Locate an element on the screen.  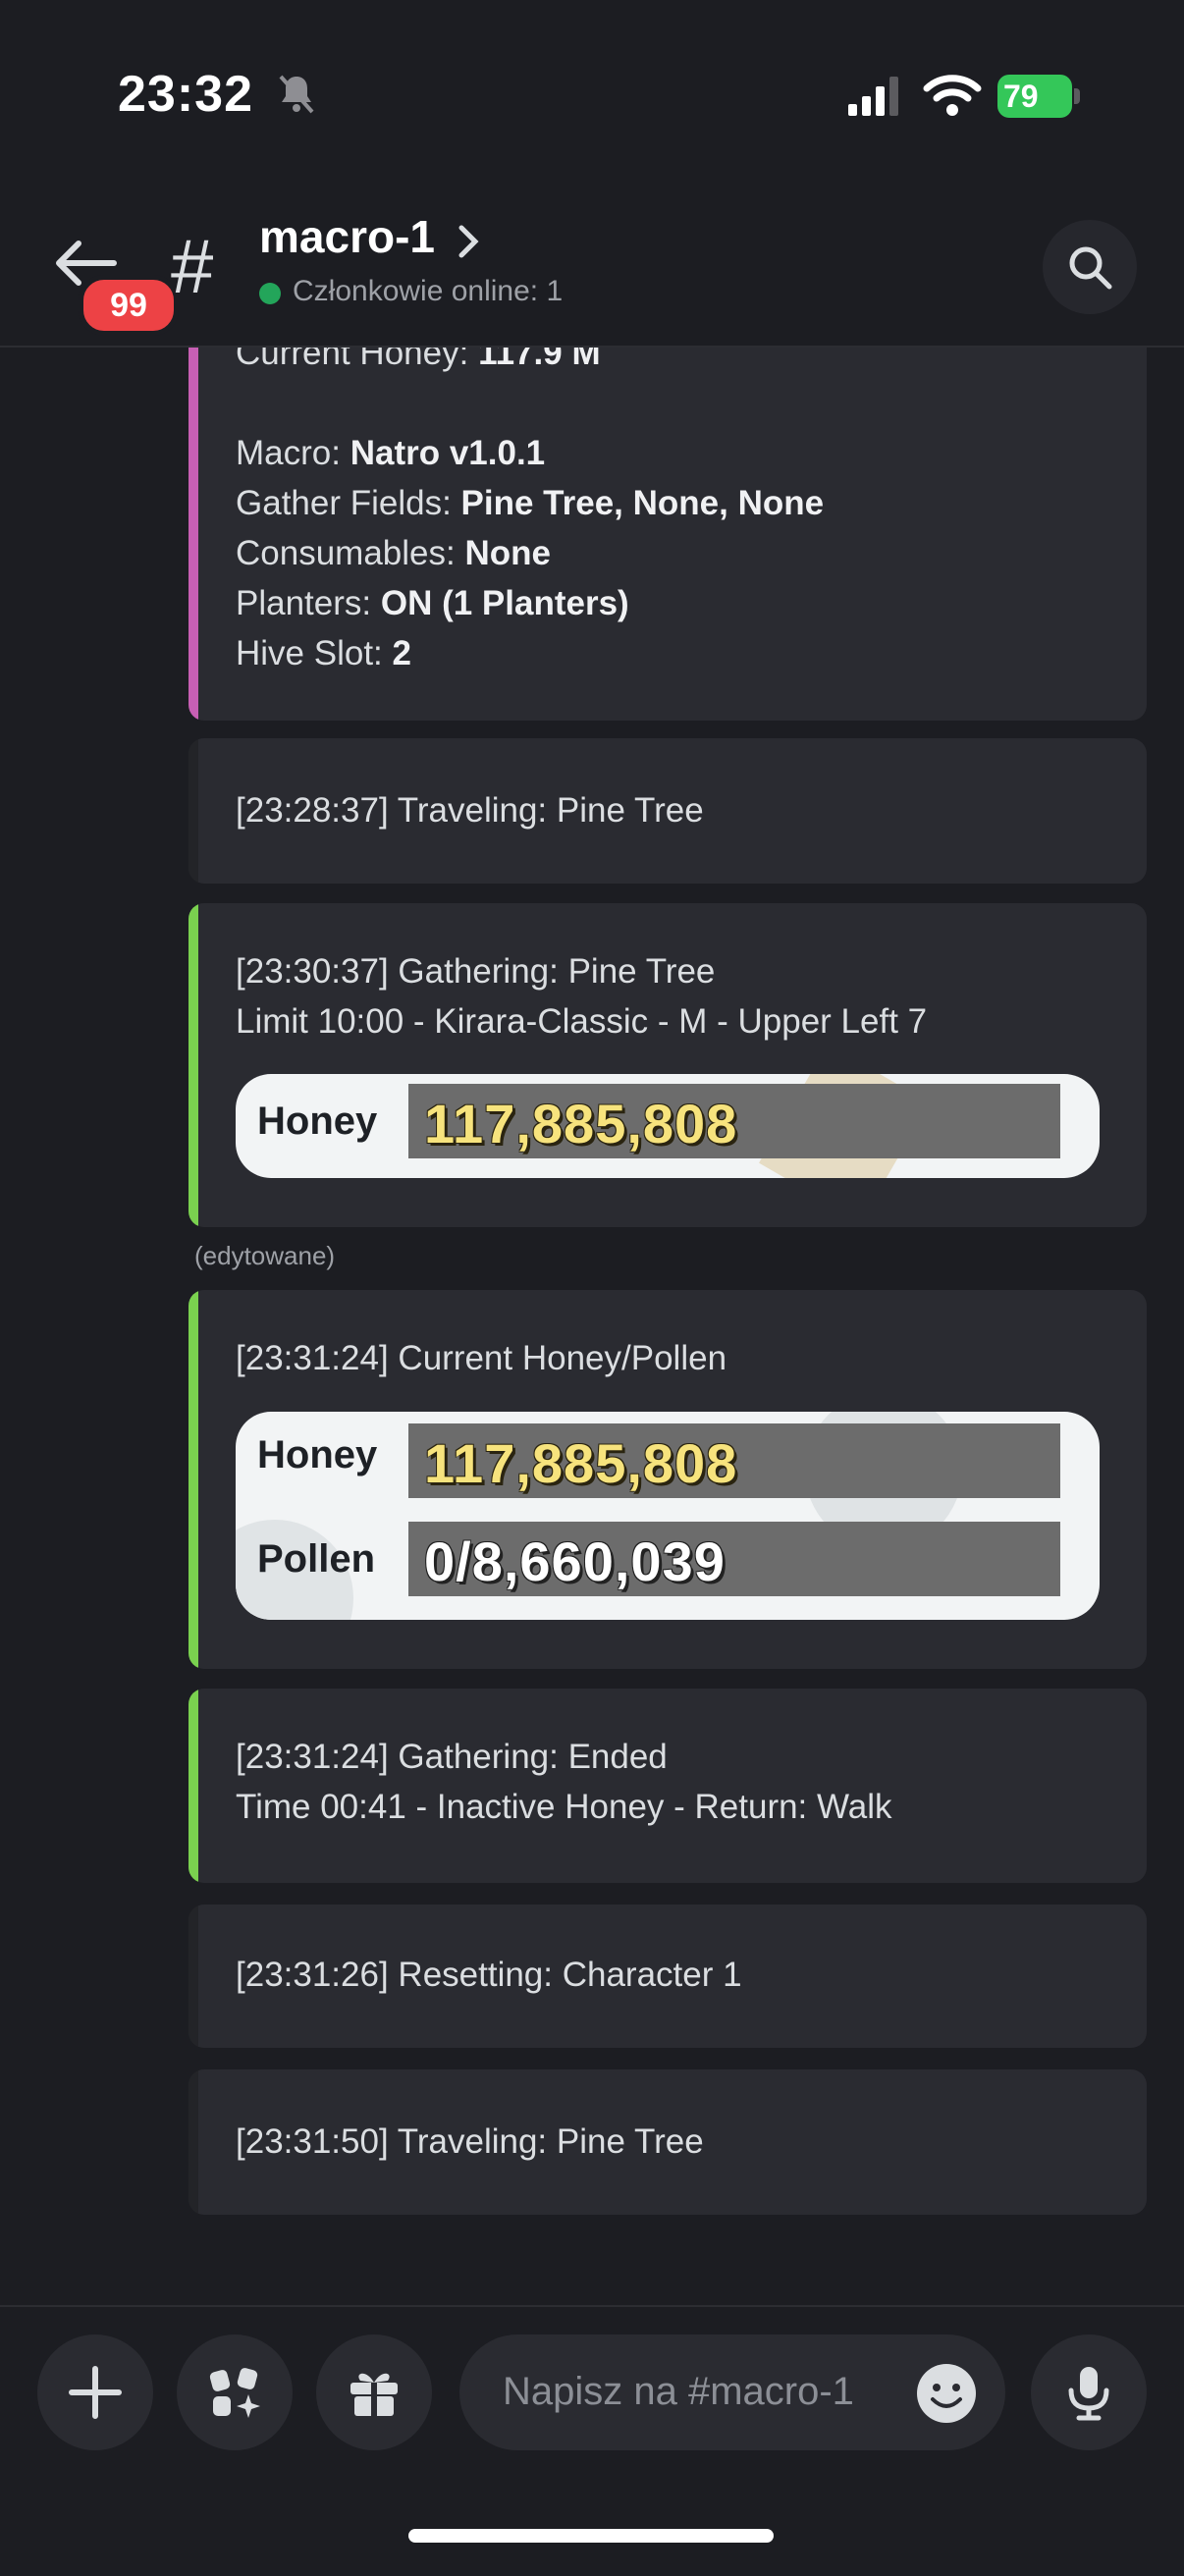
embed-line: Macro: Natro v1.0.1 is located at coordinates (391, 453).